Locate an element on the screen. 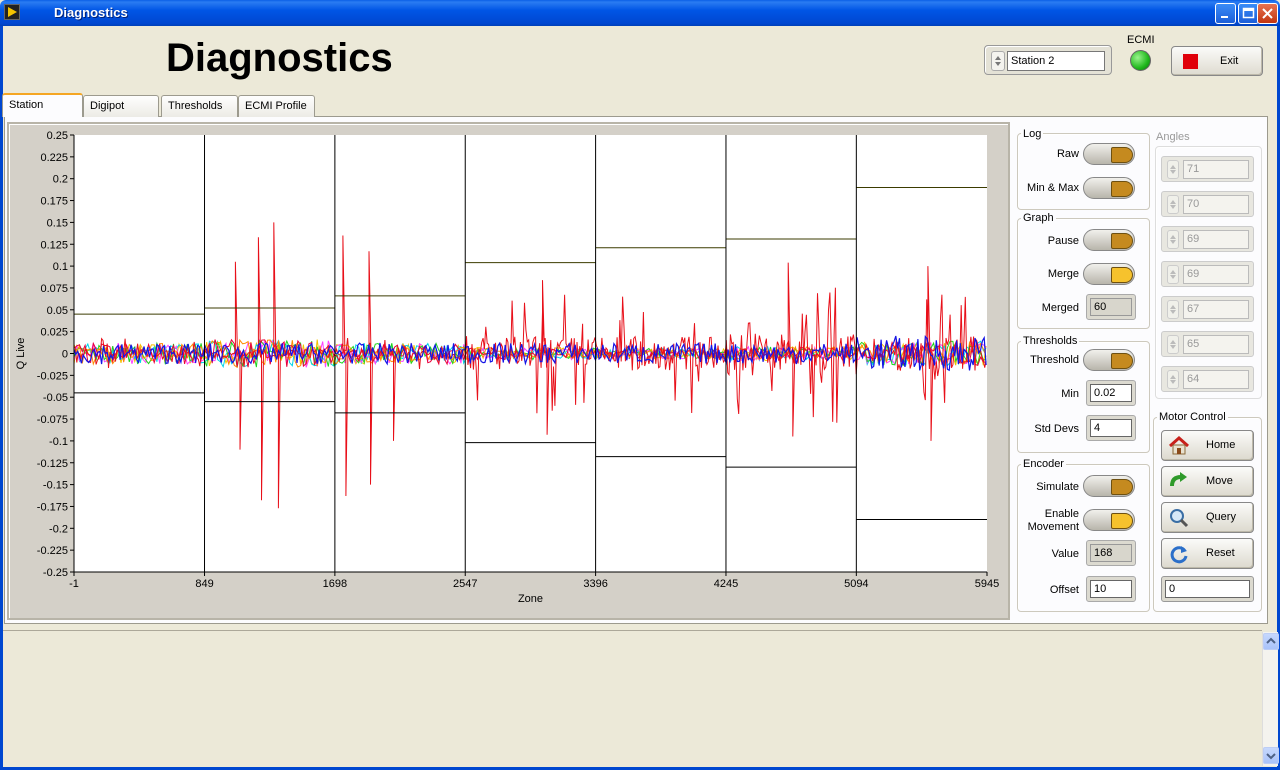 The image size is (1280, 770). y-tick-label: -0.175 is located at coordinates (52, 507).